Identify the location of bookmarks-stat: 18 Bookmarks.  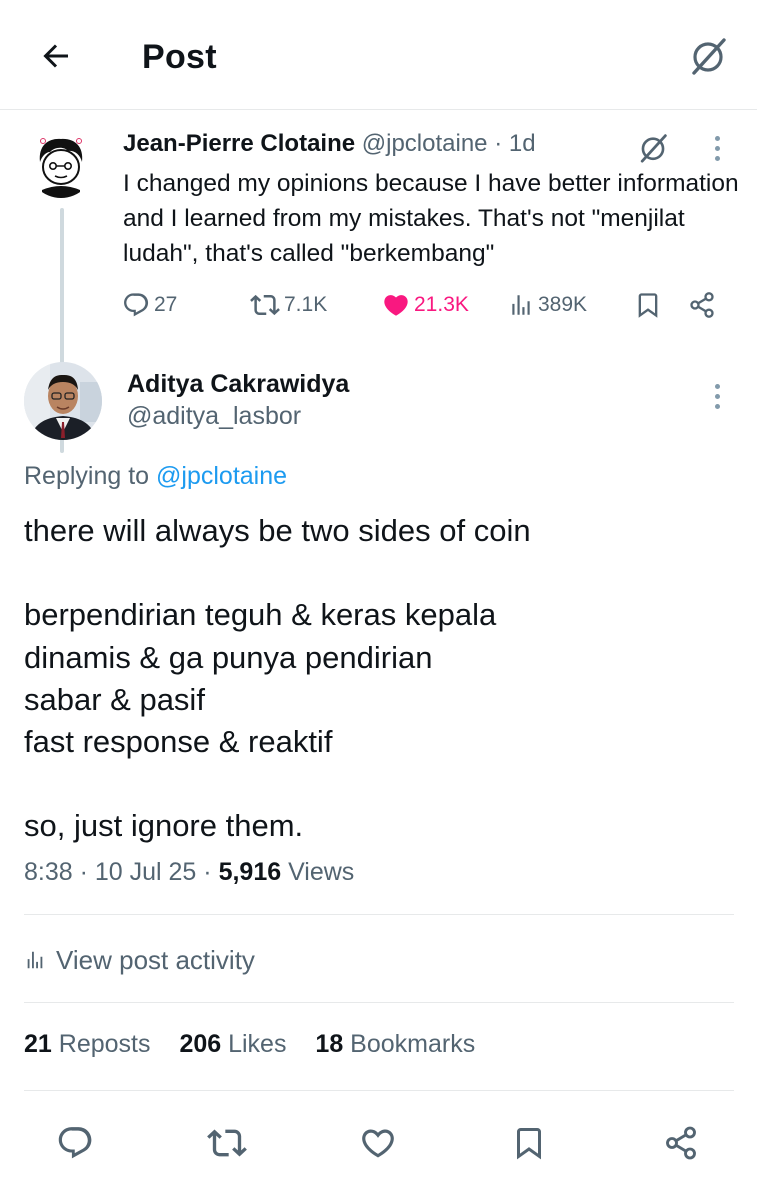
(395, 1044).